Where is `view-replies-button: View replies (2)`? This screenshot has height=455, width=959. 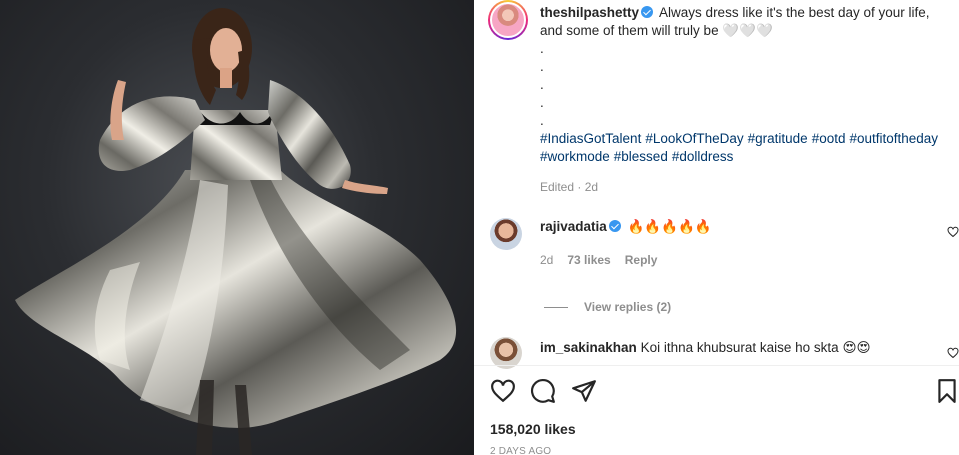
view-replies-button: View replies (2) is located at coordinates (607, 307).